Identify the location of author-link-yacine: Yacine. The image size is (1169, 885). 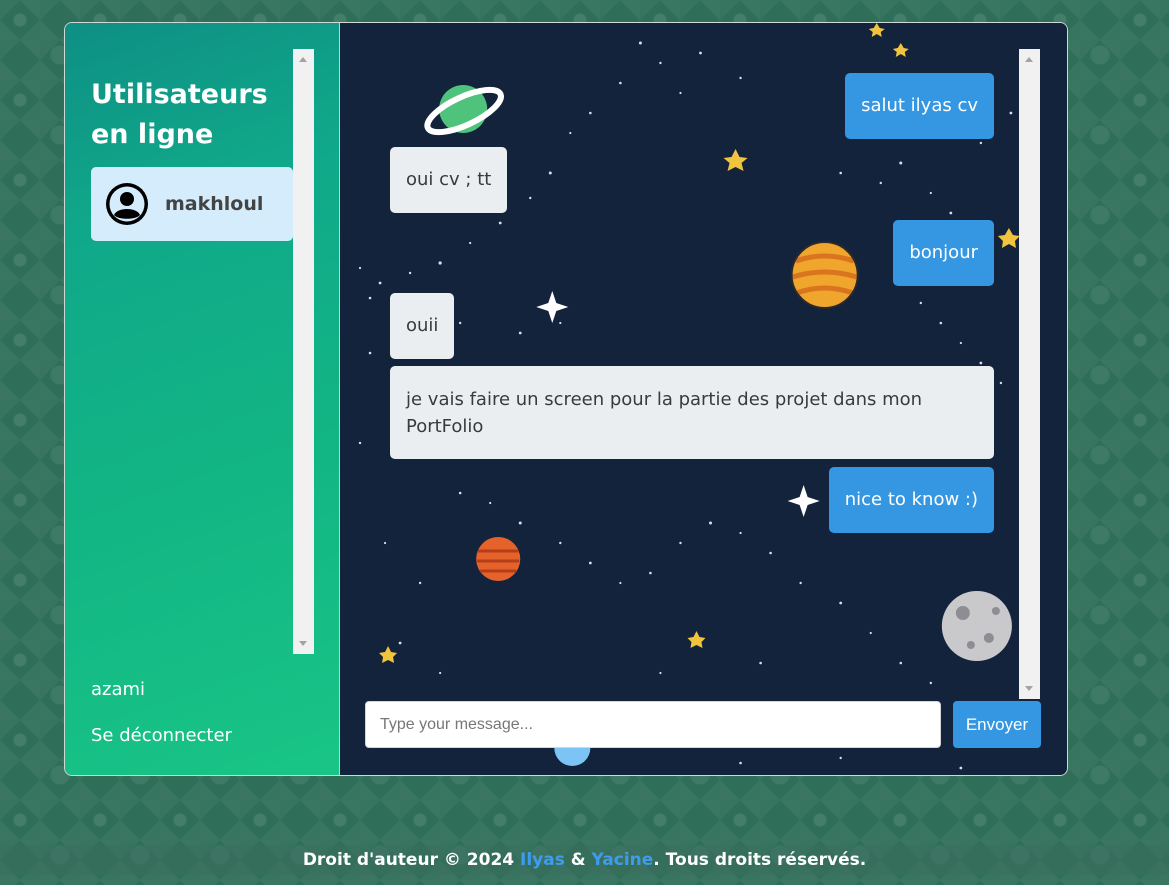
(623, 860).